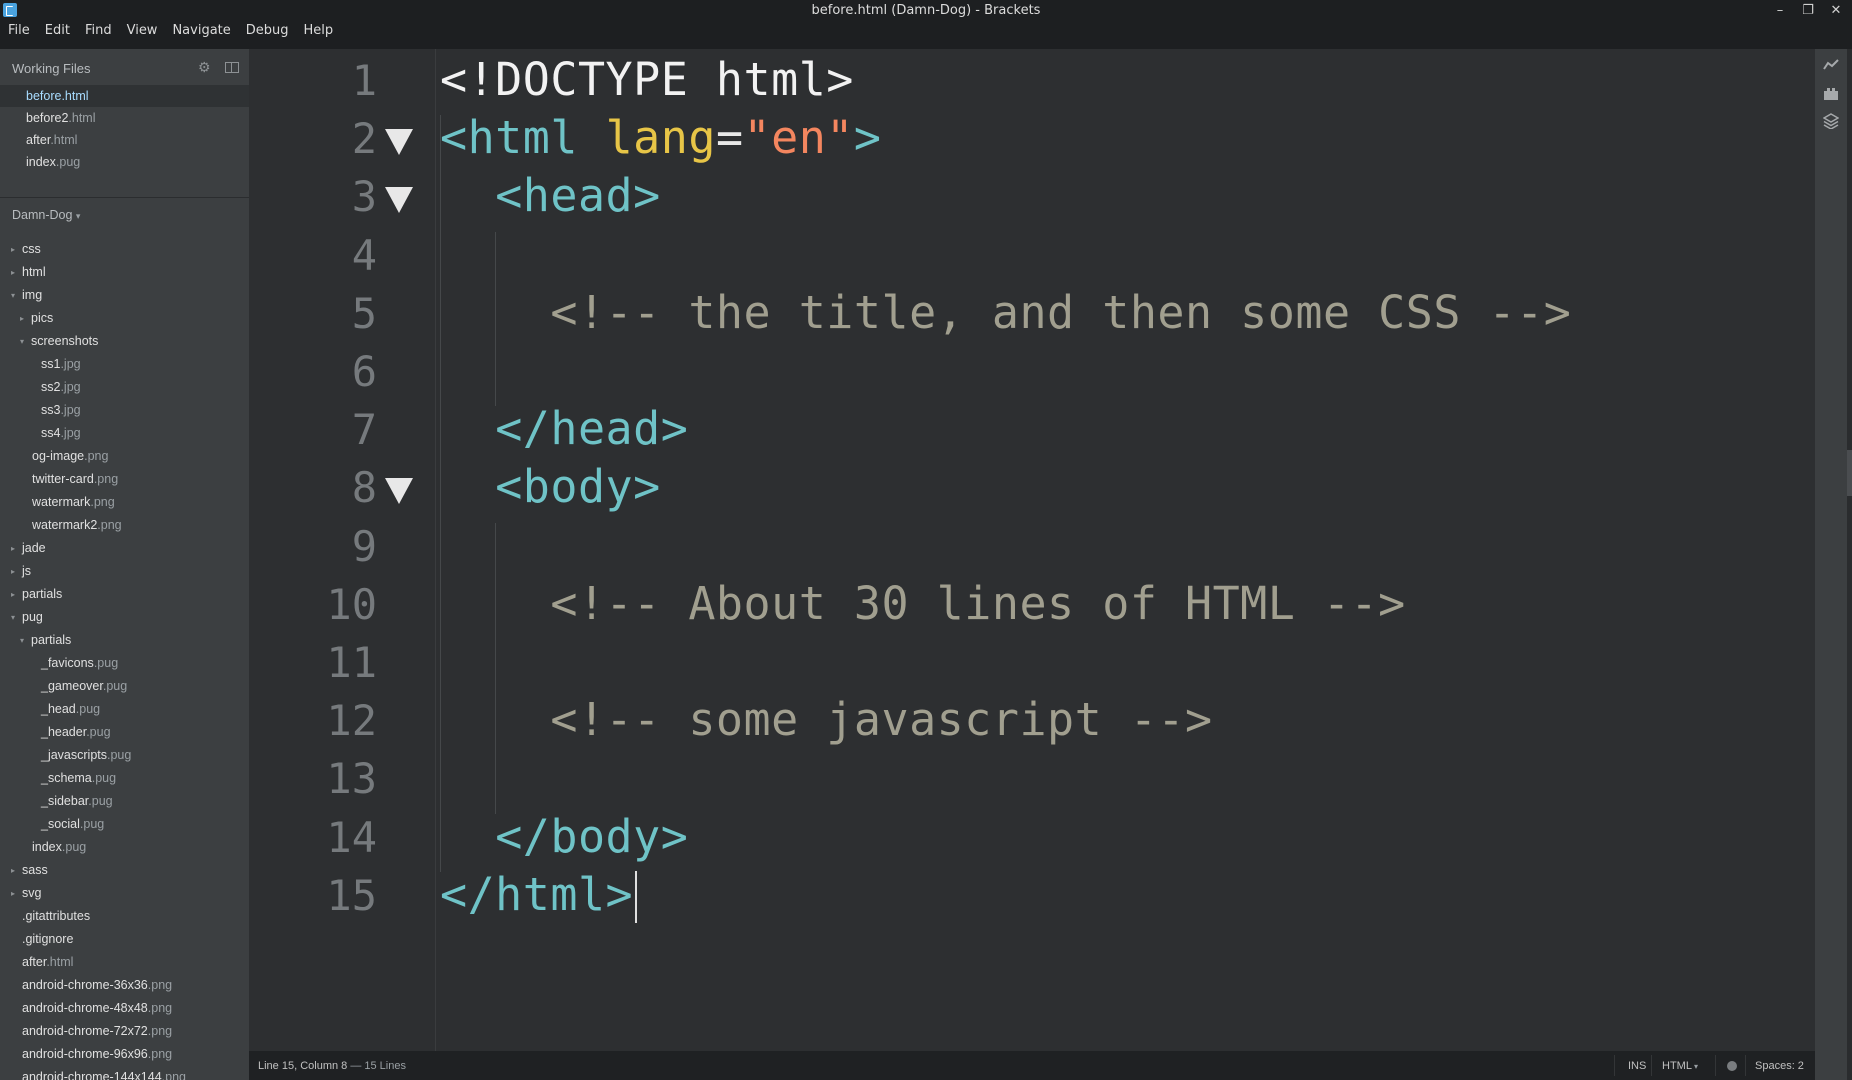 This screenshot has height=1080, width=1852. What do you see at coordinates (124, 456) in the screenshot?
I see `tree-file: og-image.png` at bounding box center [124, 456].